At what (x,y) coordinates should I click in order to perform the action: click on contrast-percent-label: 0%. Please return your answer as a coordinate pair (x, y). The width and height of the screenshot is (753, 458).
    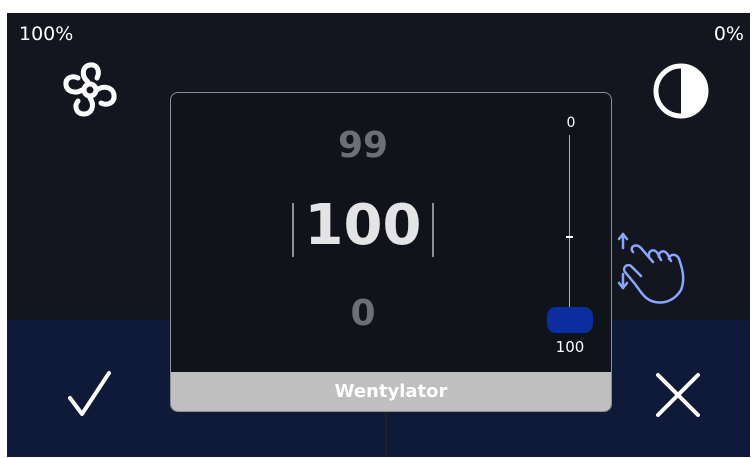
    Looking at the image, I should click on (728, 34).